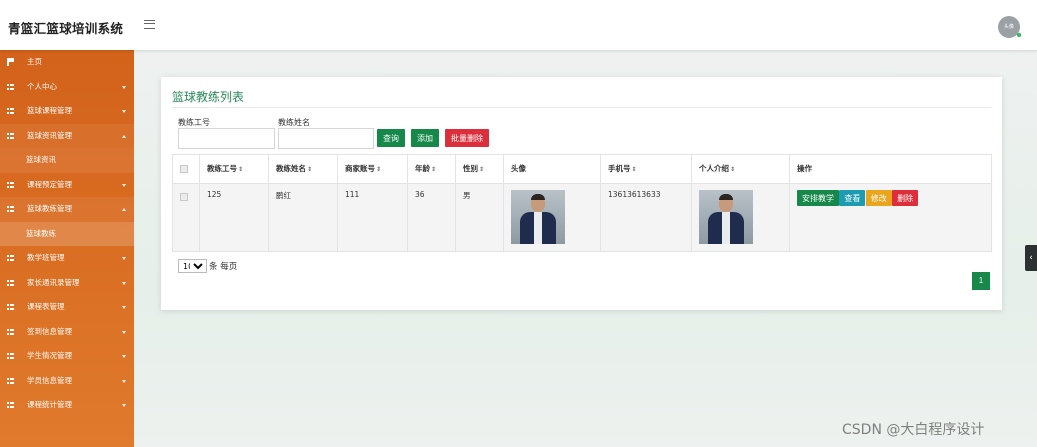 The height and width of the screenshot is (447, 1037). Describe the element at coordinates (425, 138) in the screenshot. I see `add-button: 添加` at that location.